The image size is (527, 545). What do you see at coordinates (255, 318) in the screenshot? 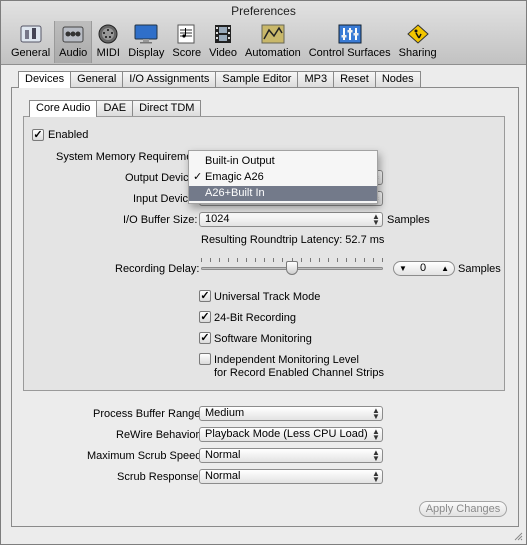
I see `bit24-label: 24-Bit Recording` at bounding box center [255, 318].